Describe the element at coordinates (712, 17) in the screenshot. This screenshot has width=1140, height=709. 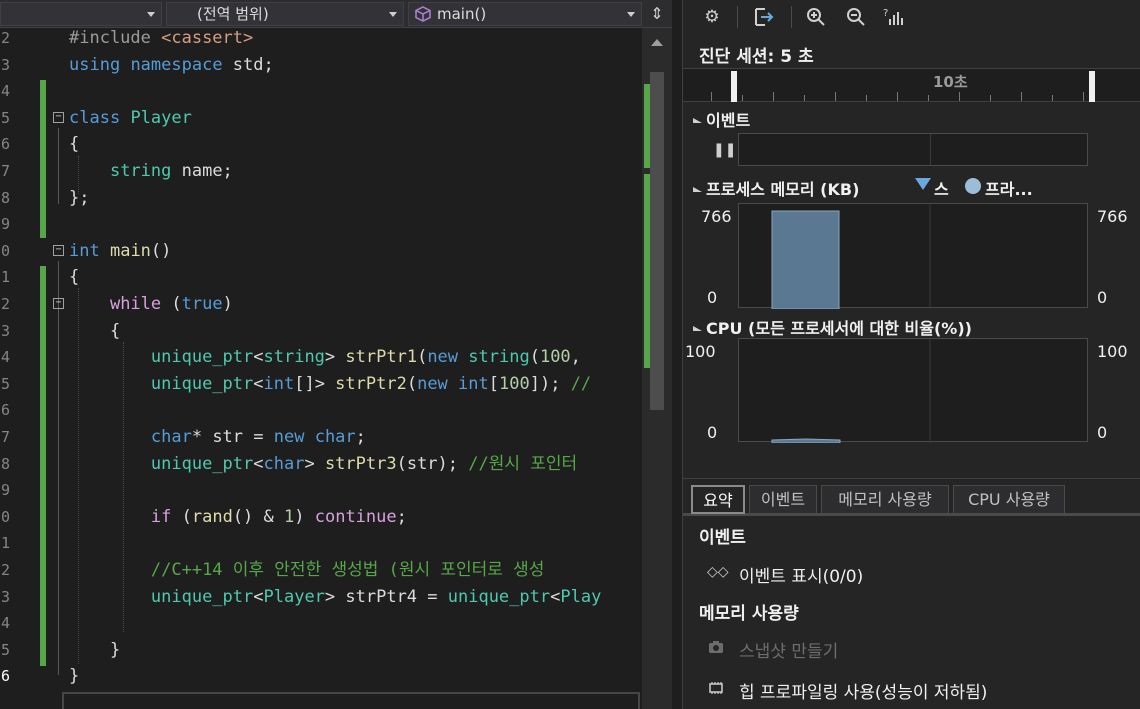
I see `settings-button: ⚙` at that location.